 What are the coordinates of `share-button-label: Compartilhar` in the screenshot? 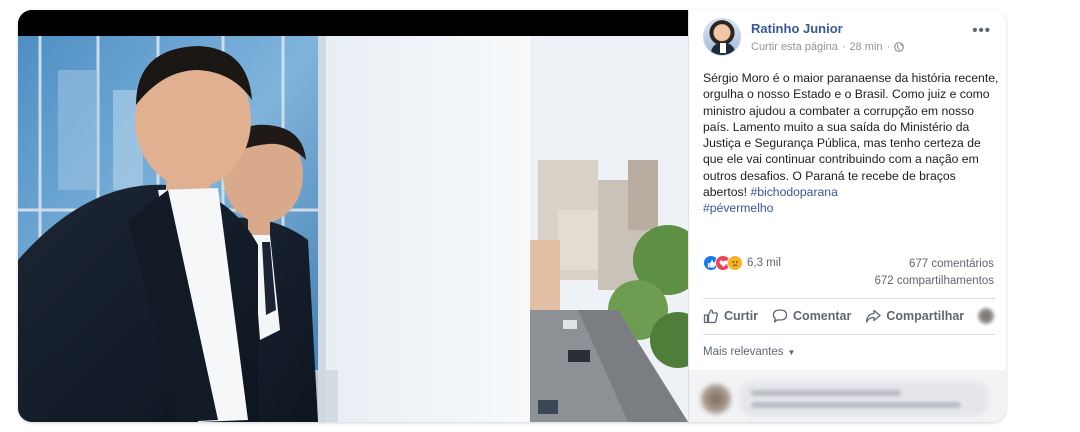 It's located at (925, 316).